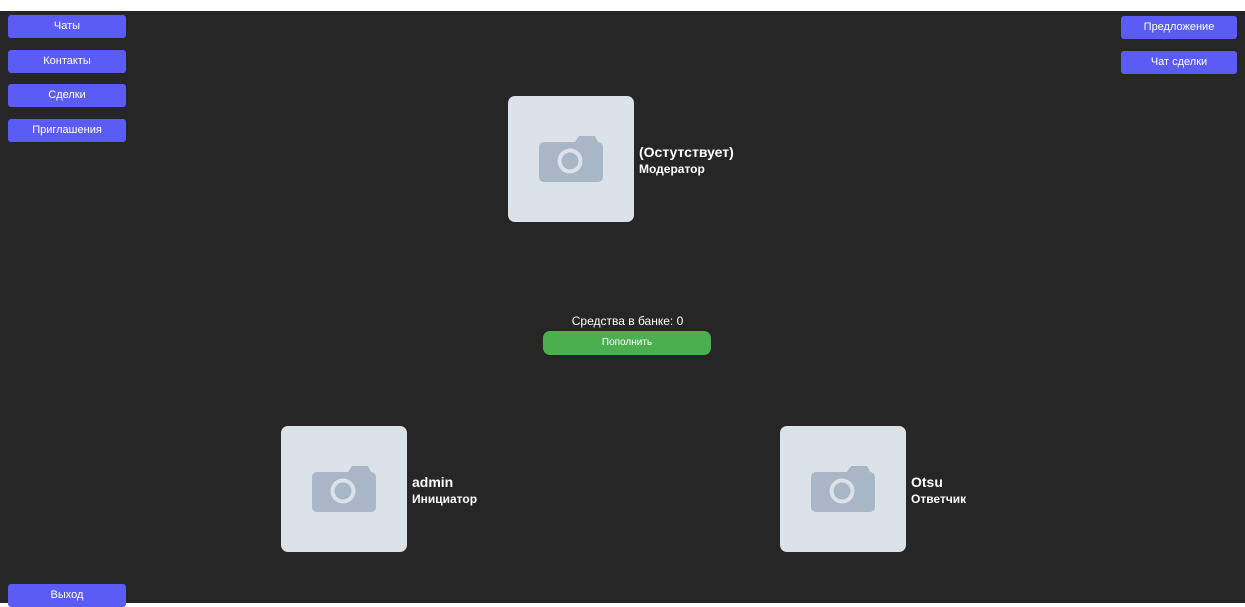  Describe the element at coordinates (445, 499) in the screenshot. I see `initiator-role: Инициатор` at that location.